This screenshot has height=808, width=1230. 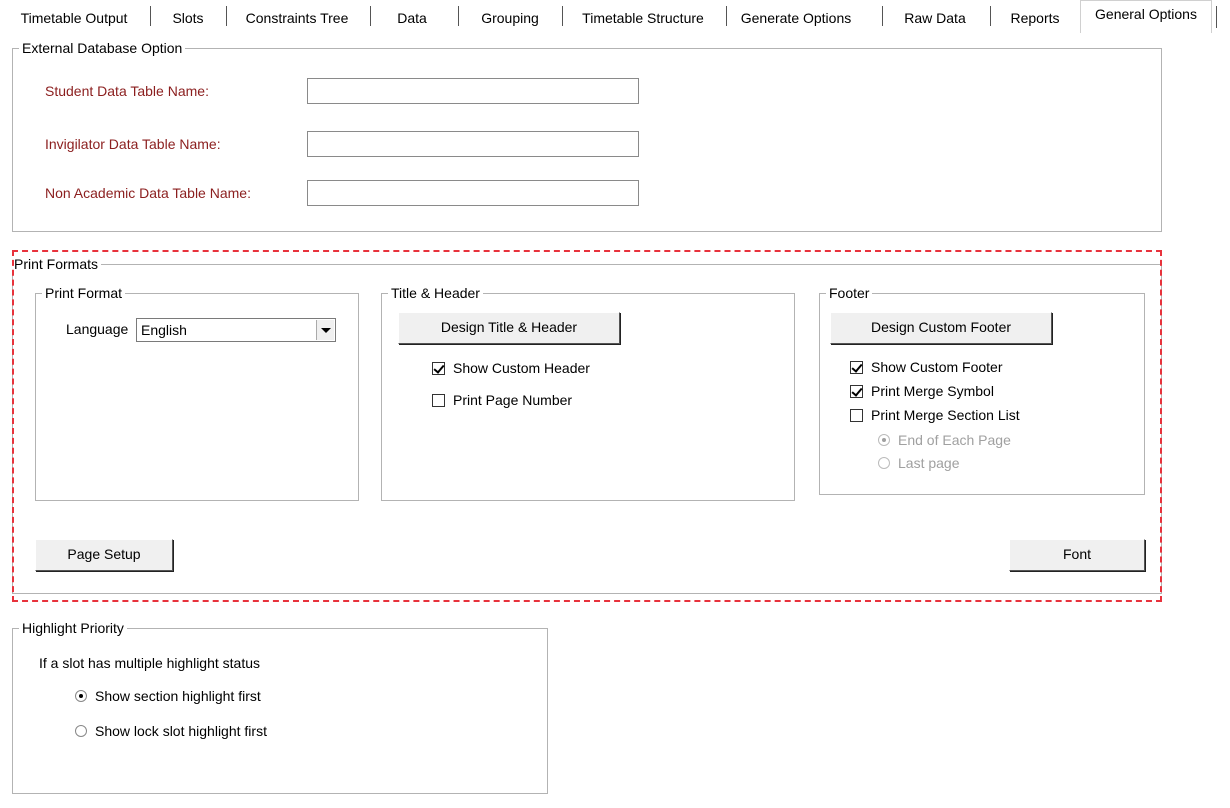 I want to click on tab-slots: Slots, so click(x=188, y=18).